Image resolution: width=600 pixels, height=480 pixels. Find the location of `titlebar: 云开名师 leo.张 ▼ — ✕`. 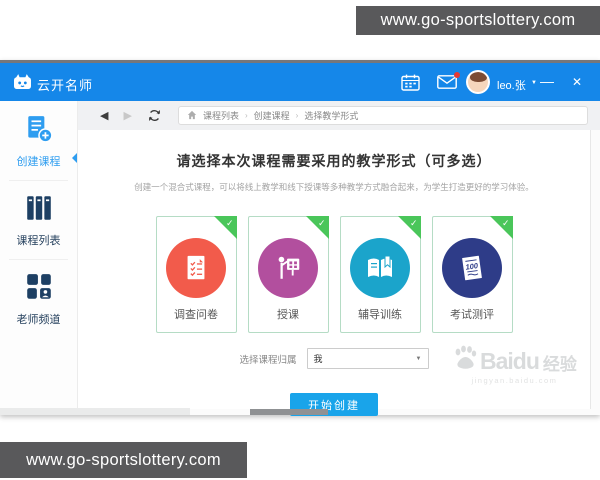

titlebar: 云开名师 leo.张 ▼ — ✕ is located at coordinates (300, 82).